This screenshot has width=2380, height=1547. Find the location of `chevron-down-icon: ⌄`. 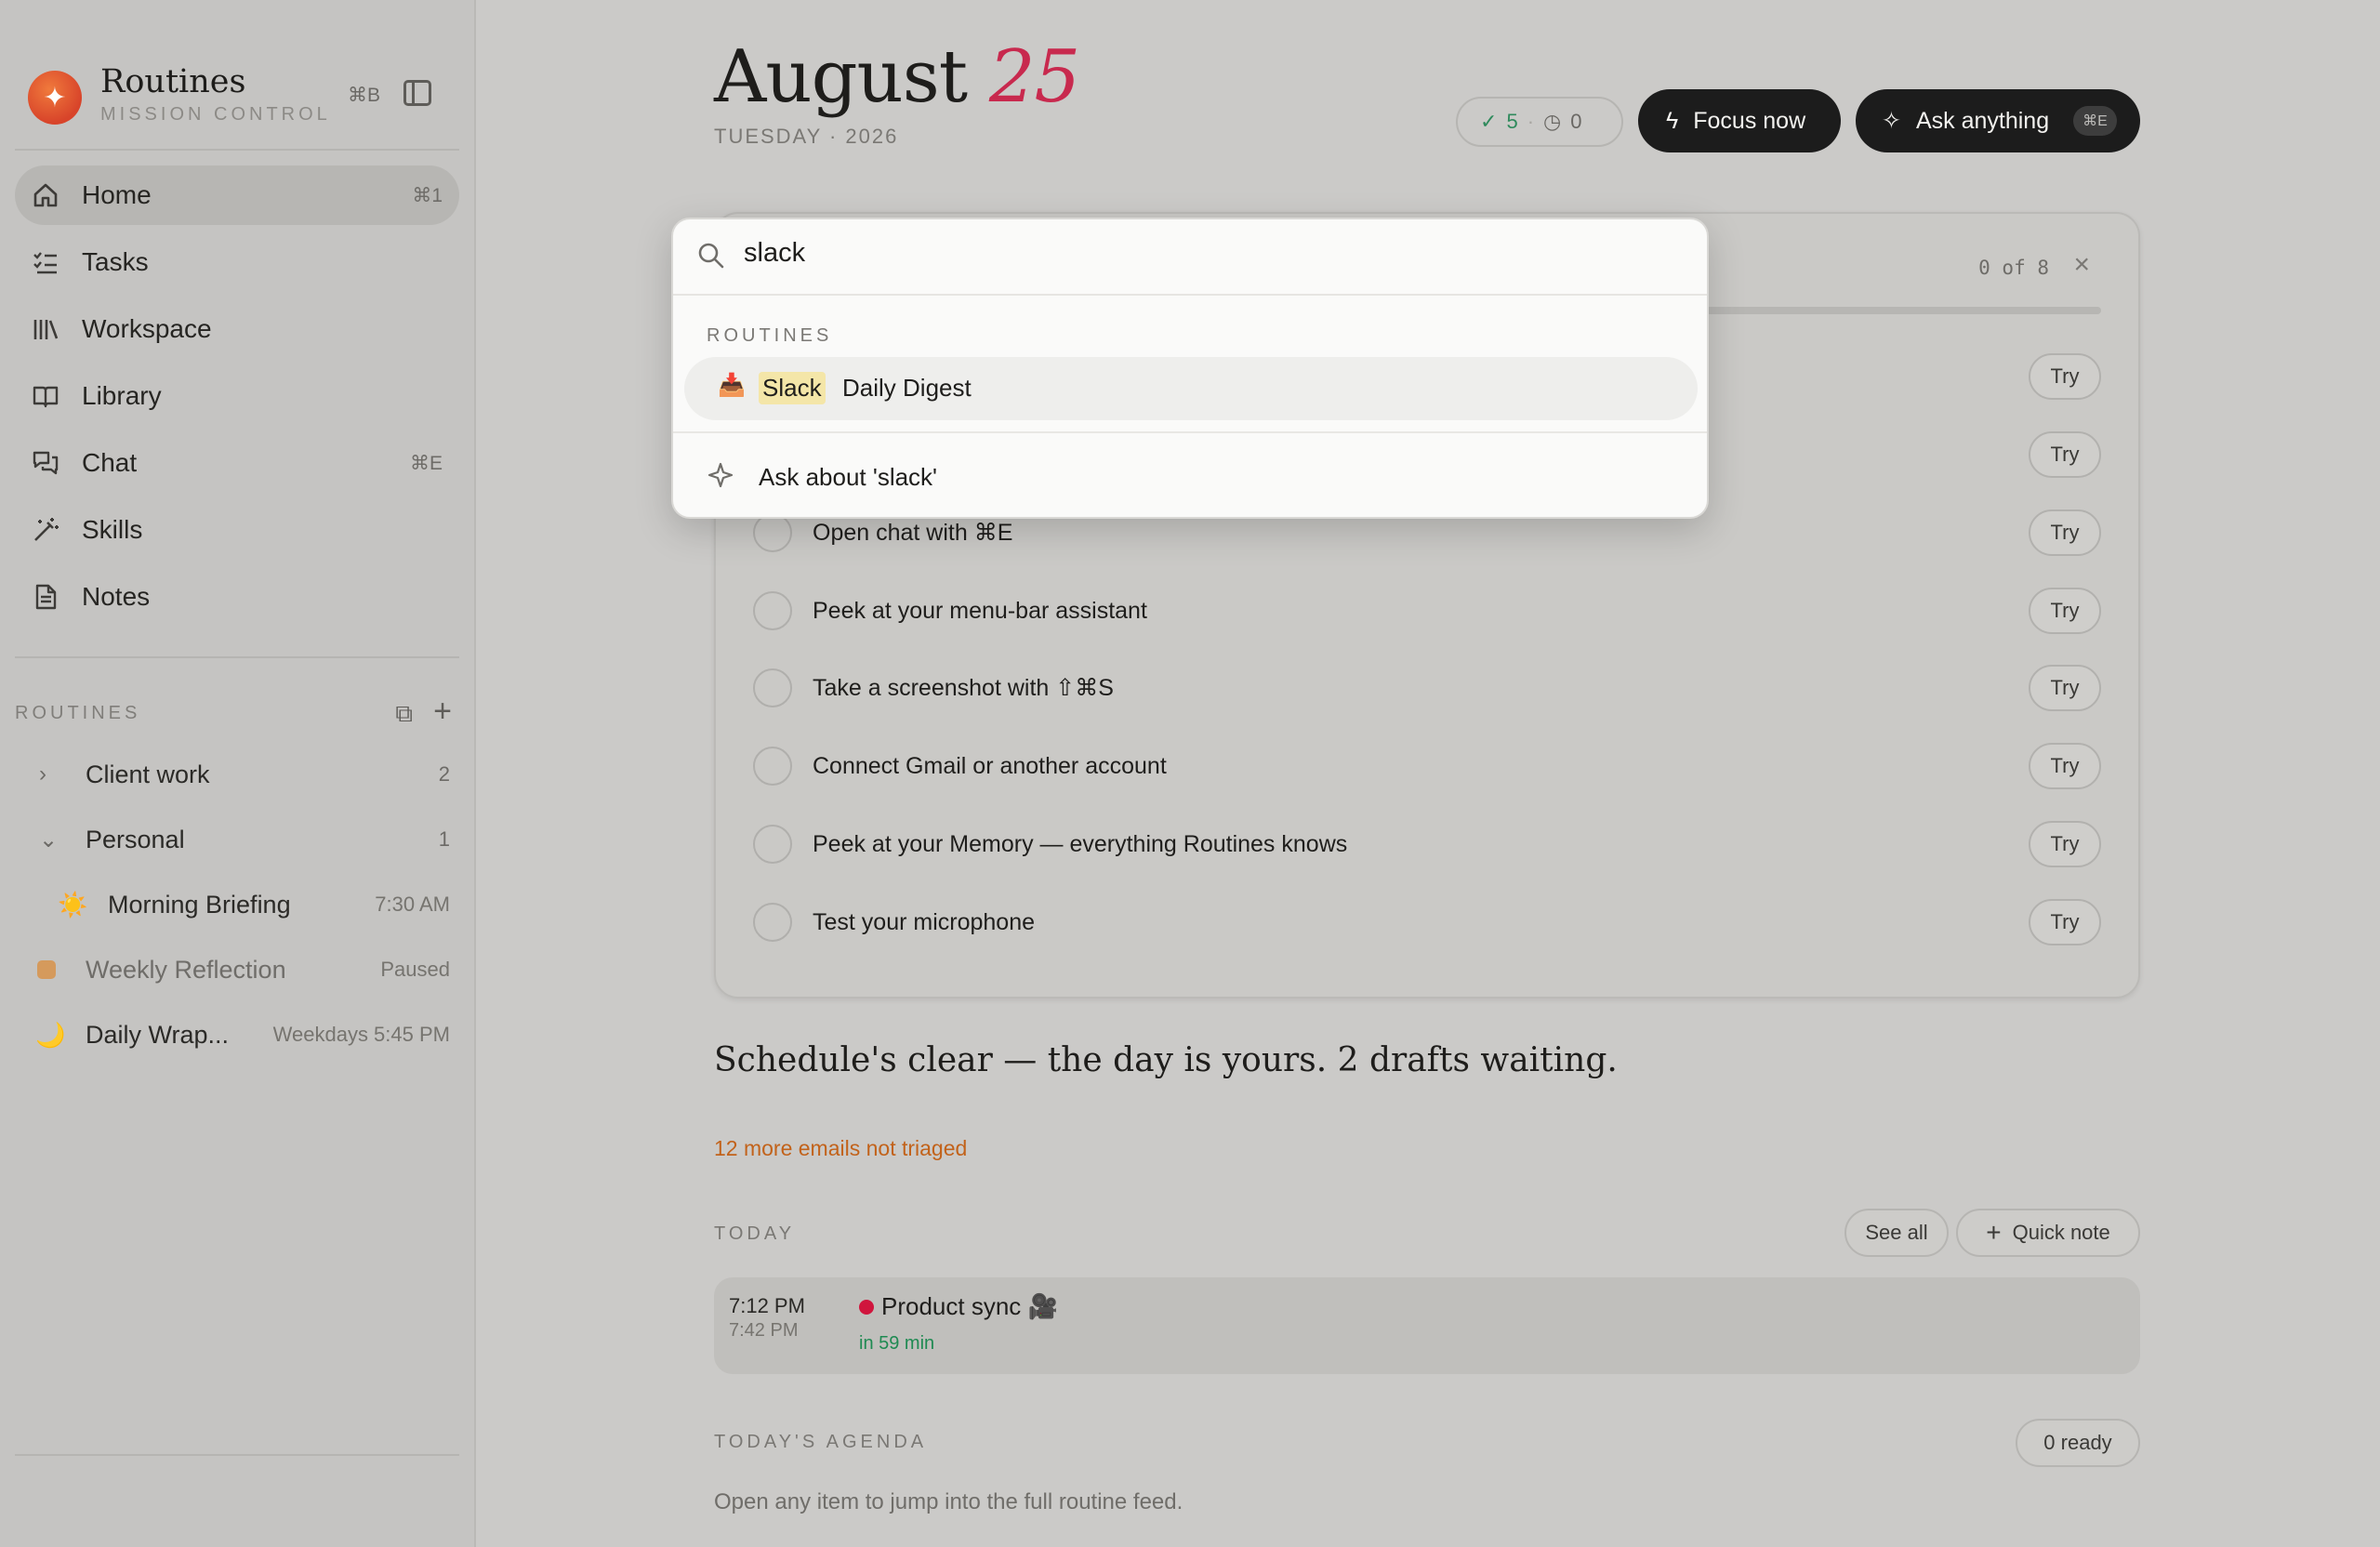

chevron-down-icon: ⌄ is located at coordinates (49, 839).